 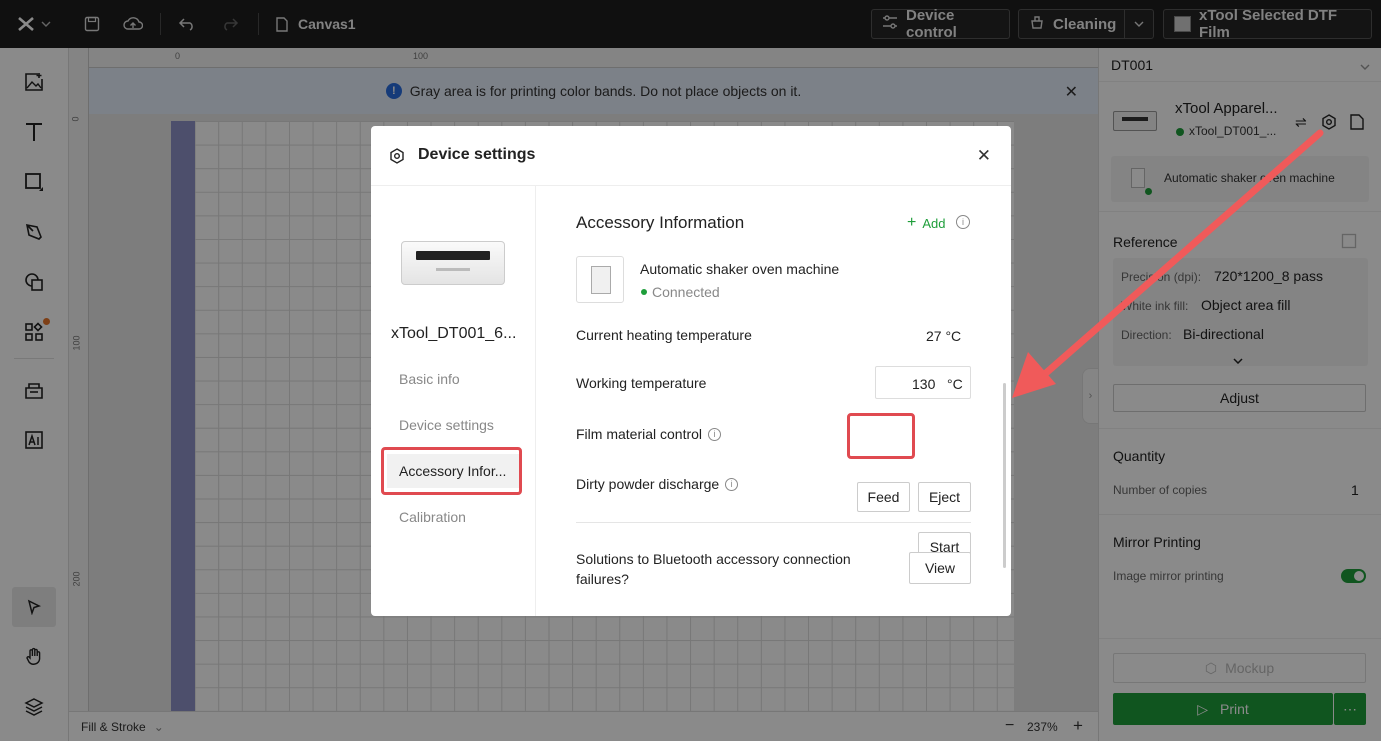 What do you see at coordinates (686, 292) in the screenshot?
I see `connection-status: Connected` at bounding box center [686, 292].